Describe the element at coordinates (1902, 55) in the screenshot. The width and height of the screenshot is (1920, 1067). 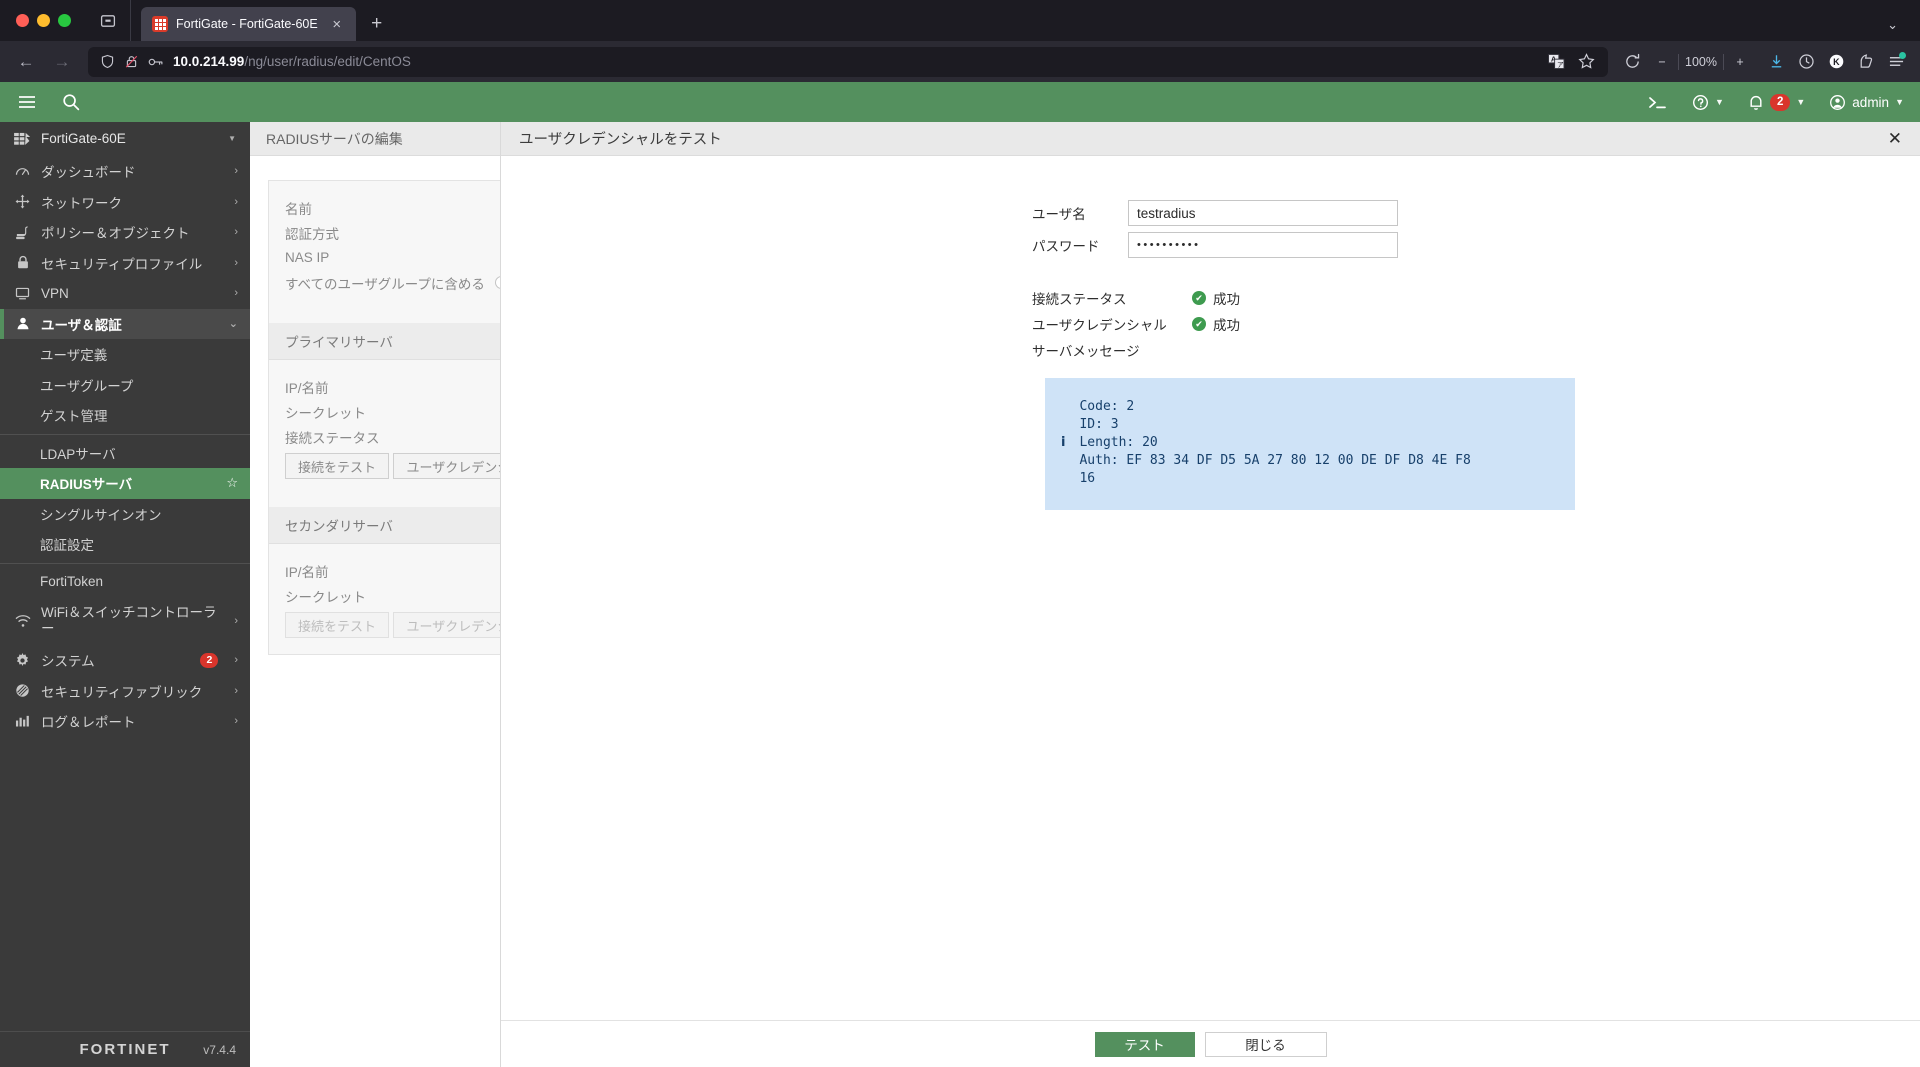
I see `menu-update-dot` at that location.